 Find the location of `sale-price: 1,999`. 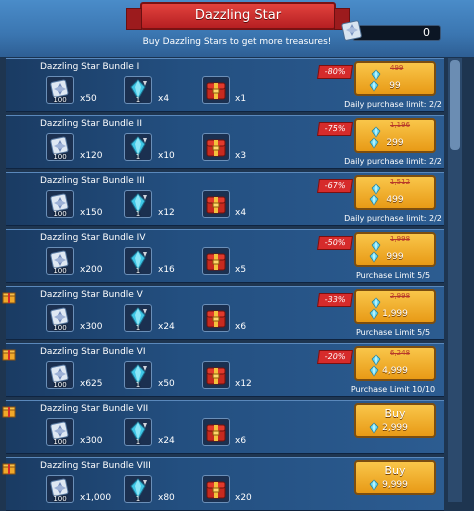

sale-price: 1,999 is located at coordinates (395, 314).